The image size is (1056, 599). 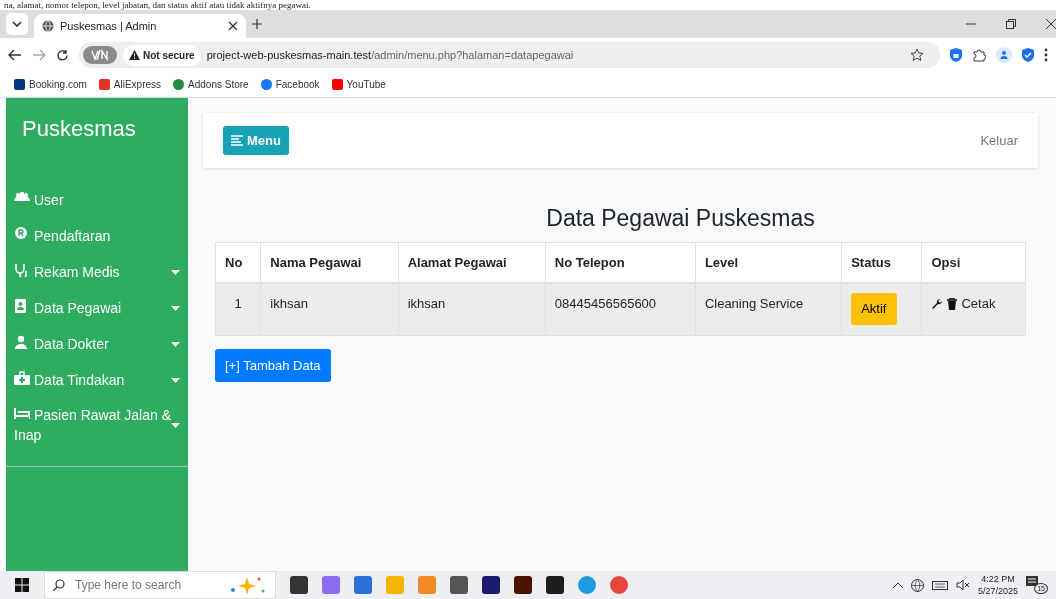 What do you see at coordinates (555, 55) in the screenshot?
I see `address-field: project-web-puskesmas-main.test/admin/menu.php?halaman=datapegawai` at bounding box center [555, 55].